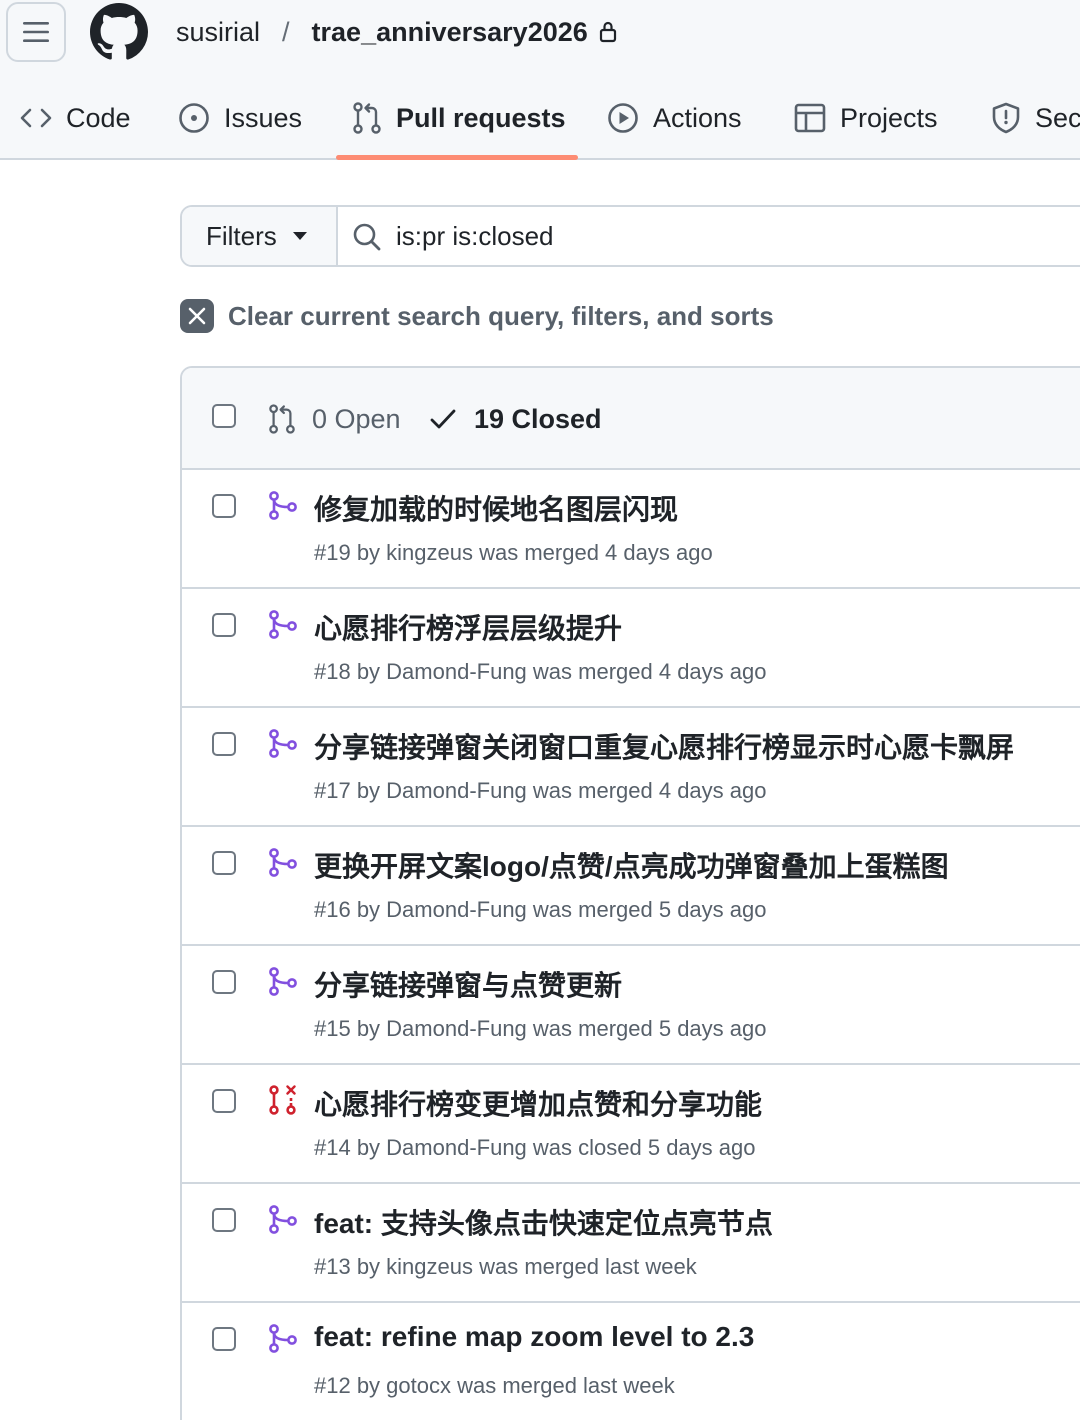 The image size is (1080, 1420). Describe the element at coordinates (481, 117) in the screenshot. I see `tab-pull-requests-label: Pull requests` at that location.